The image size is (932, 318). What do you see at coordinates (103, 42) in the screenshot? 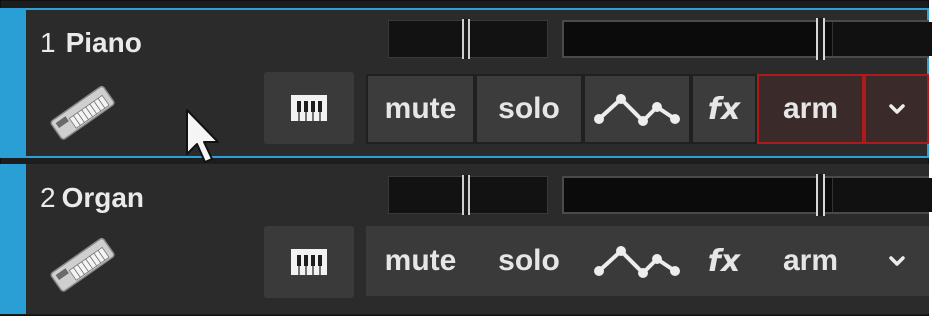
I see `track-name: Piano` at bounding box center [103, 42].